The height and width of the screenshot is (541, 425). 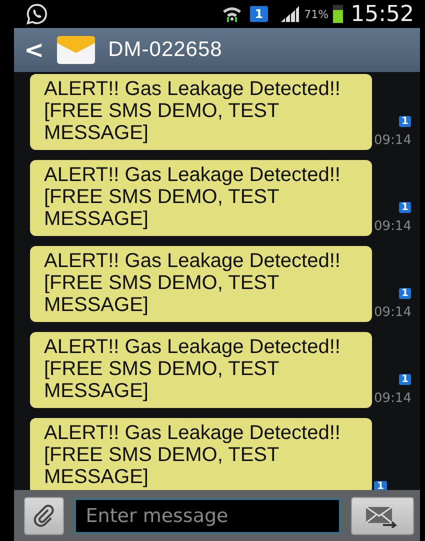 I want to click on clock: 15:52, so click(x=382, y=14).